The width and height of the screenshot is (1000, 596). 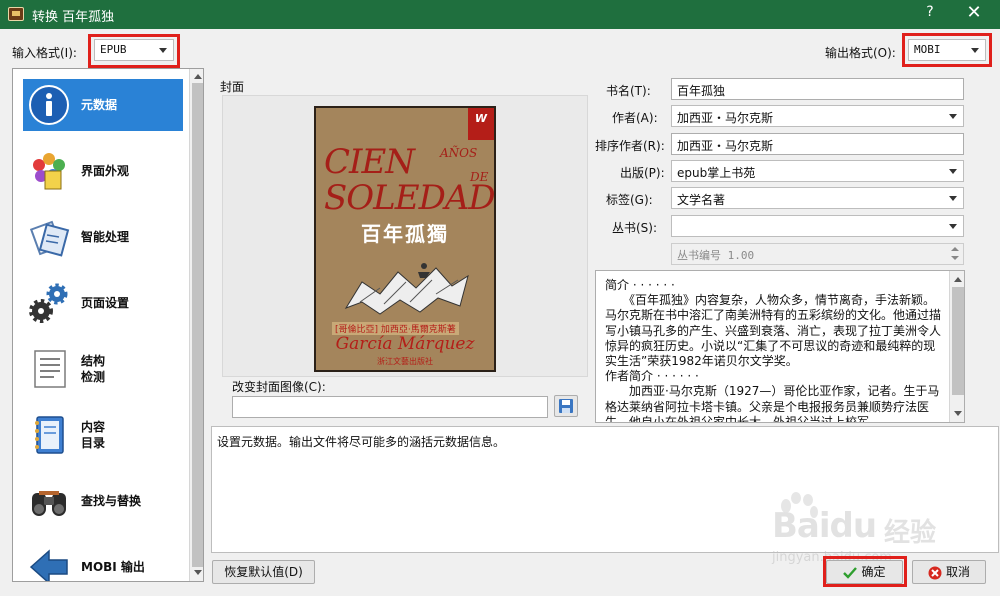 I want to click on title-value: 百年孤独, so click(x=701, y=91).